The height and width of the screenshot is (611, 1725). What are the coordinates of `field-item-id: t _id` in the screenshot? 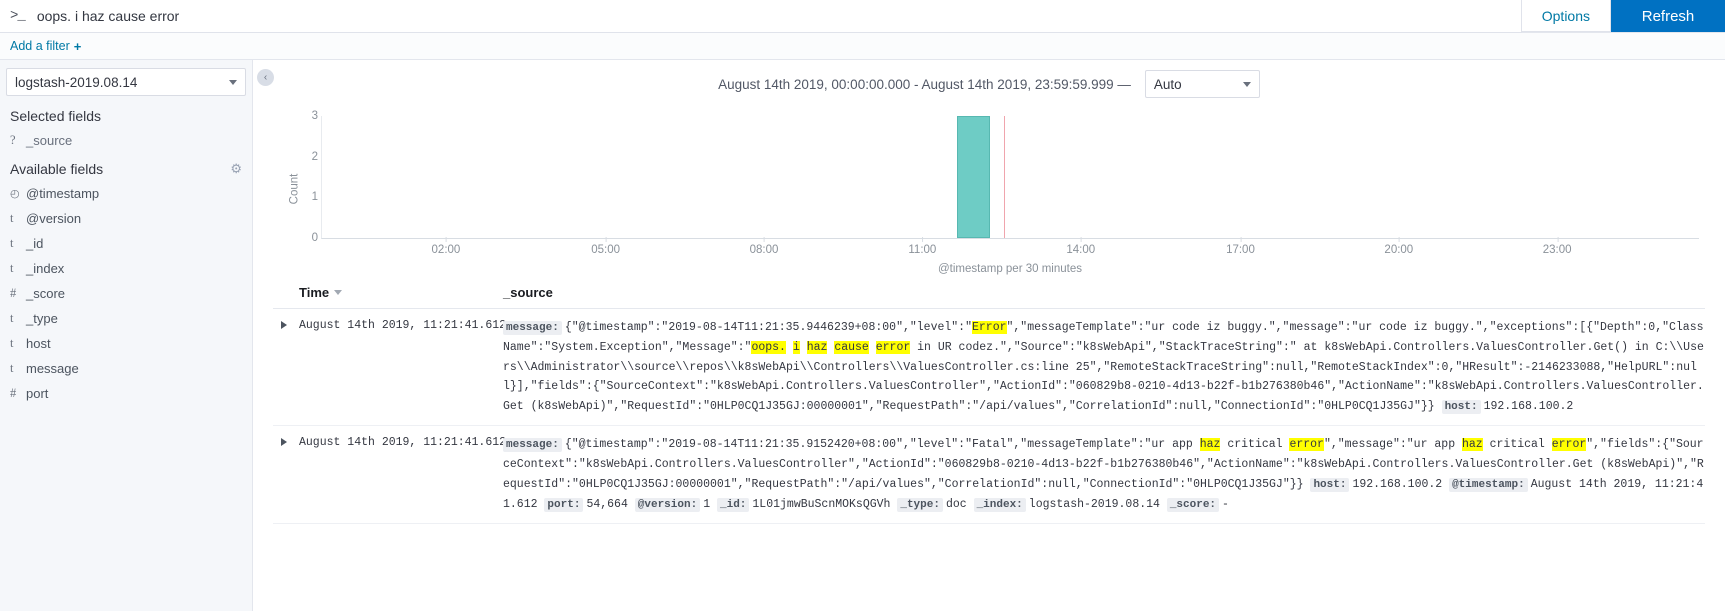 It's located at (126, 243).